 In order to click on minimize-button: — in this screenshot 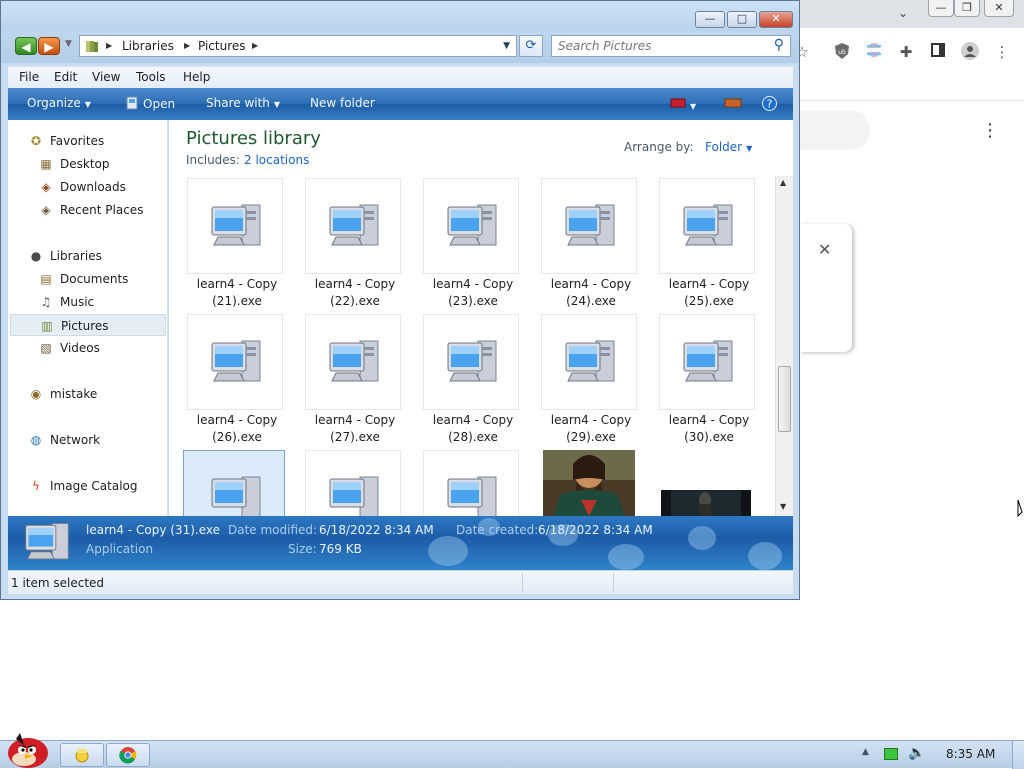, I will do `click(710, 19)`.